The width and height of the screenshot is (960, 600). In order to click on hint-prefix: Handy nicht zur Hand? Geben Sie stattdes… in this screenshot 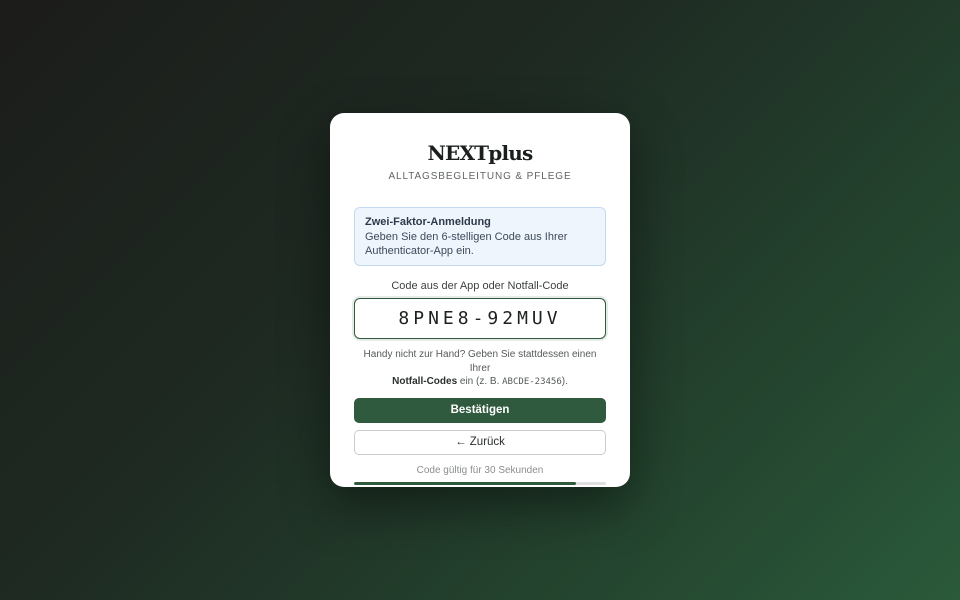, I will do `click(480, 361)`.